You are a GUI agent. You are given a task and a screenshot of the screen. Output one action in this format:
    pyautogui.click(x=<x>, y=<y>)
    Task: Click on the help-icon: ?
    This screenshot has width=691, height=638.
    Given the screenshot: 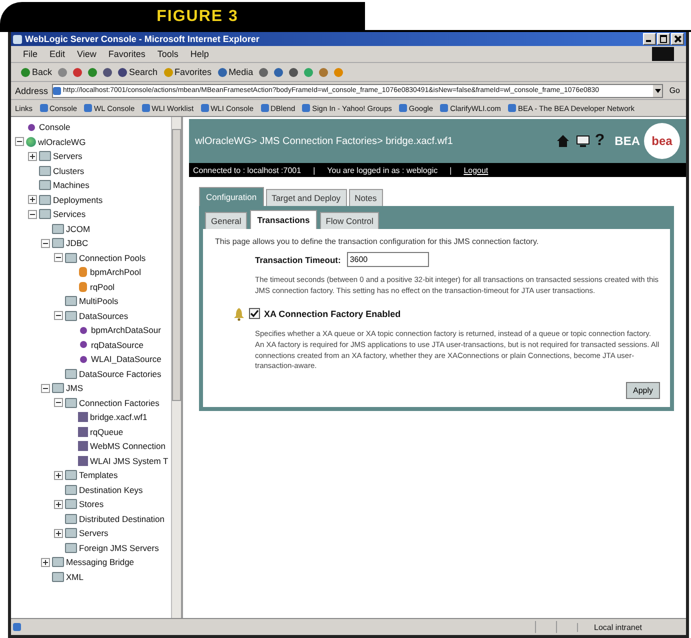 What is the action you would take?
    pyautogui.click(x=599, y=141)
    